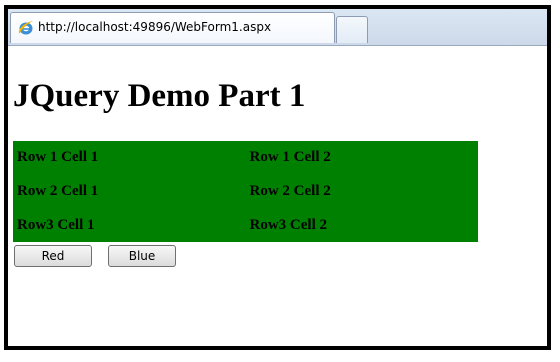 The image size is (560, 362). I want to click on table-row: Row 2 Cell 1 Row 2 Cell 2, so click(245, 192).